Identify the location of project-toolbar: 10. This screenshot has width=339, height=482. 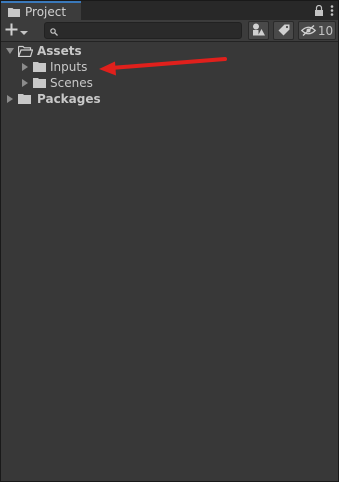
(169, 31).